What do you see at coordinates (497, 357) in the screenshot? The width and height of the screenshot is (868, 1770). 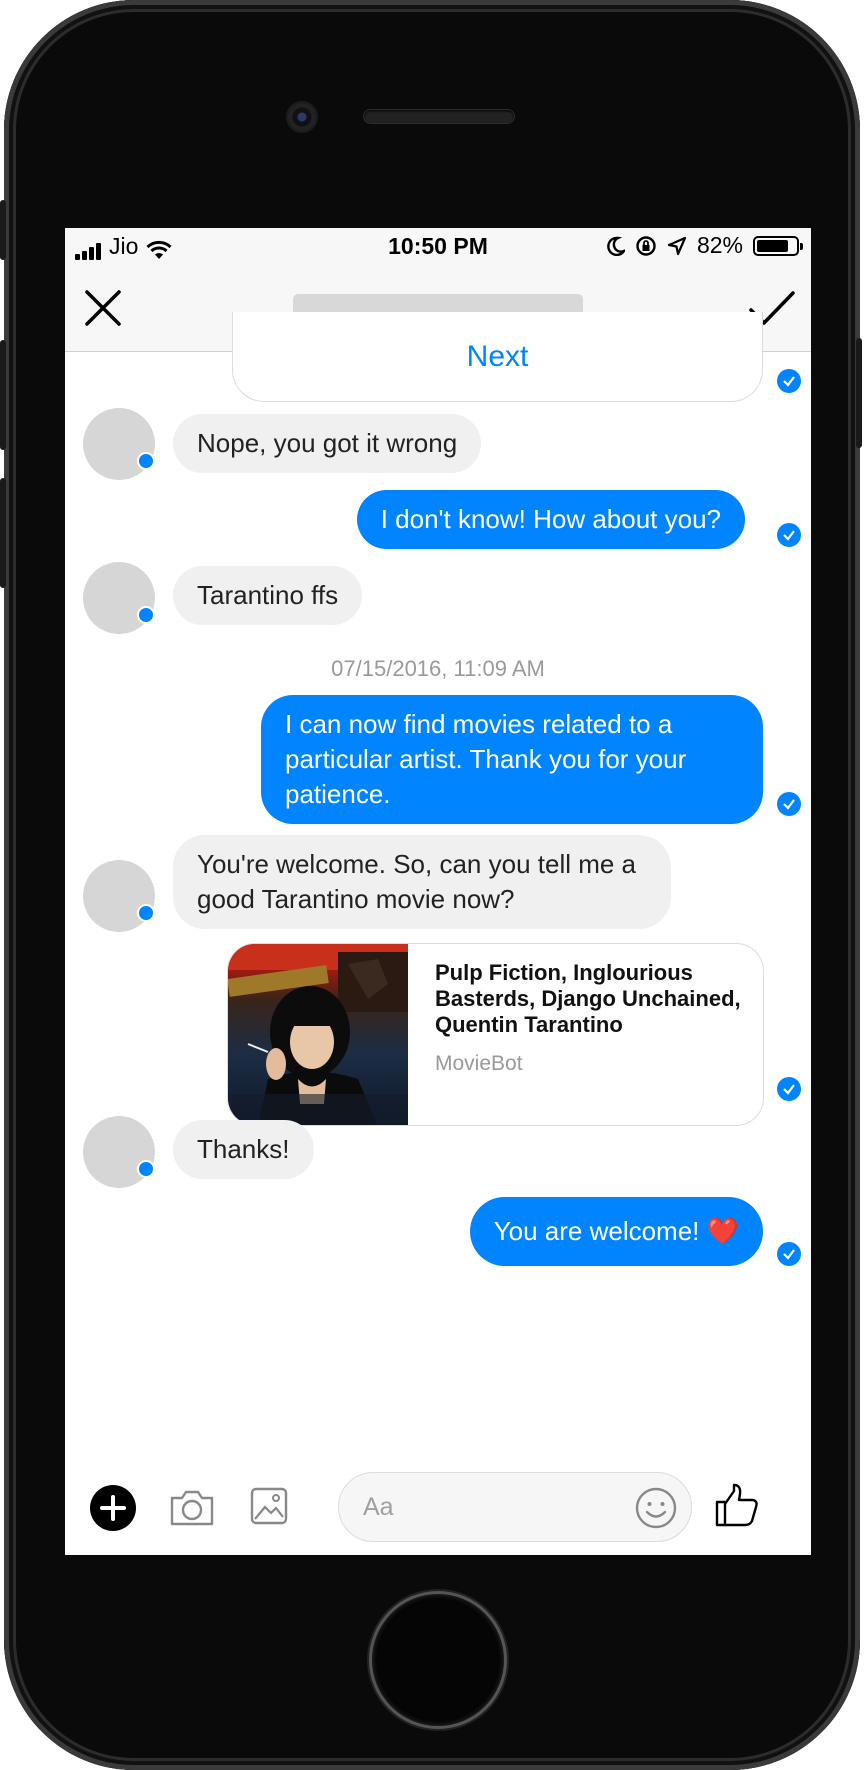 I see `next-button: Next` at bounding box center [497, 357].